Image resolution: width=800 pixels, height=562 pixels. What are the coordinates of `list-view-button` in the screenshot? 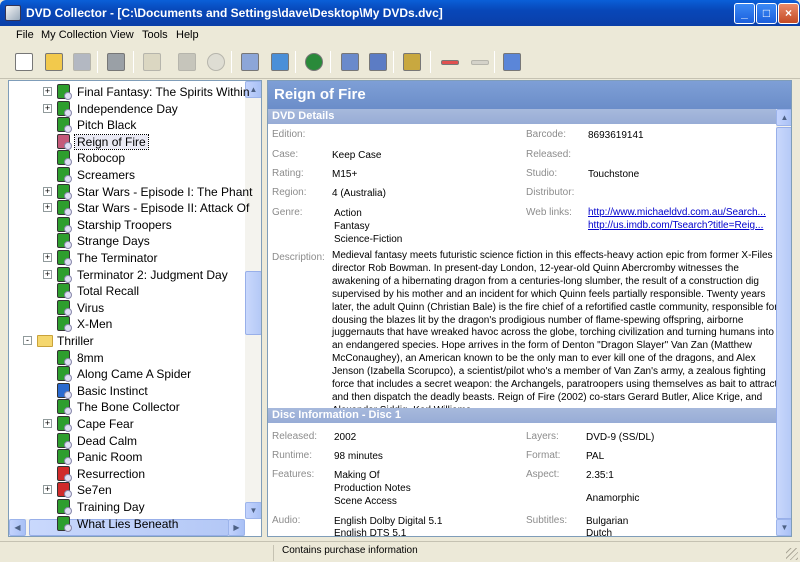 It's located at (350, 62).